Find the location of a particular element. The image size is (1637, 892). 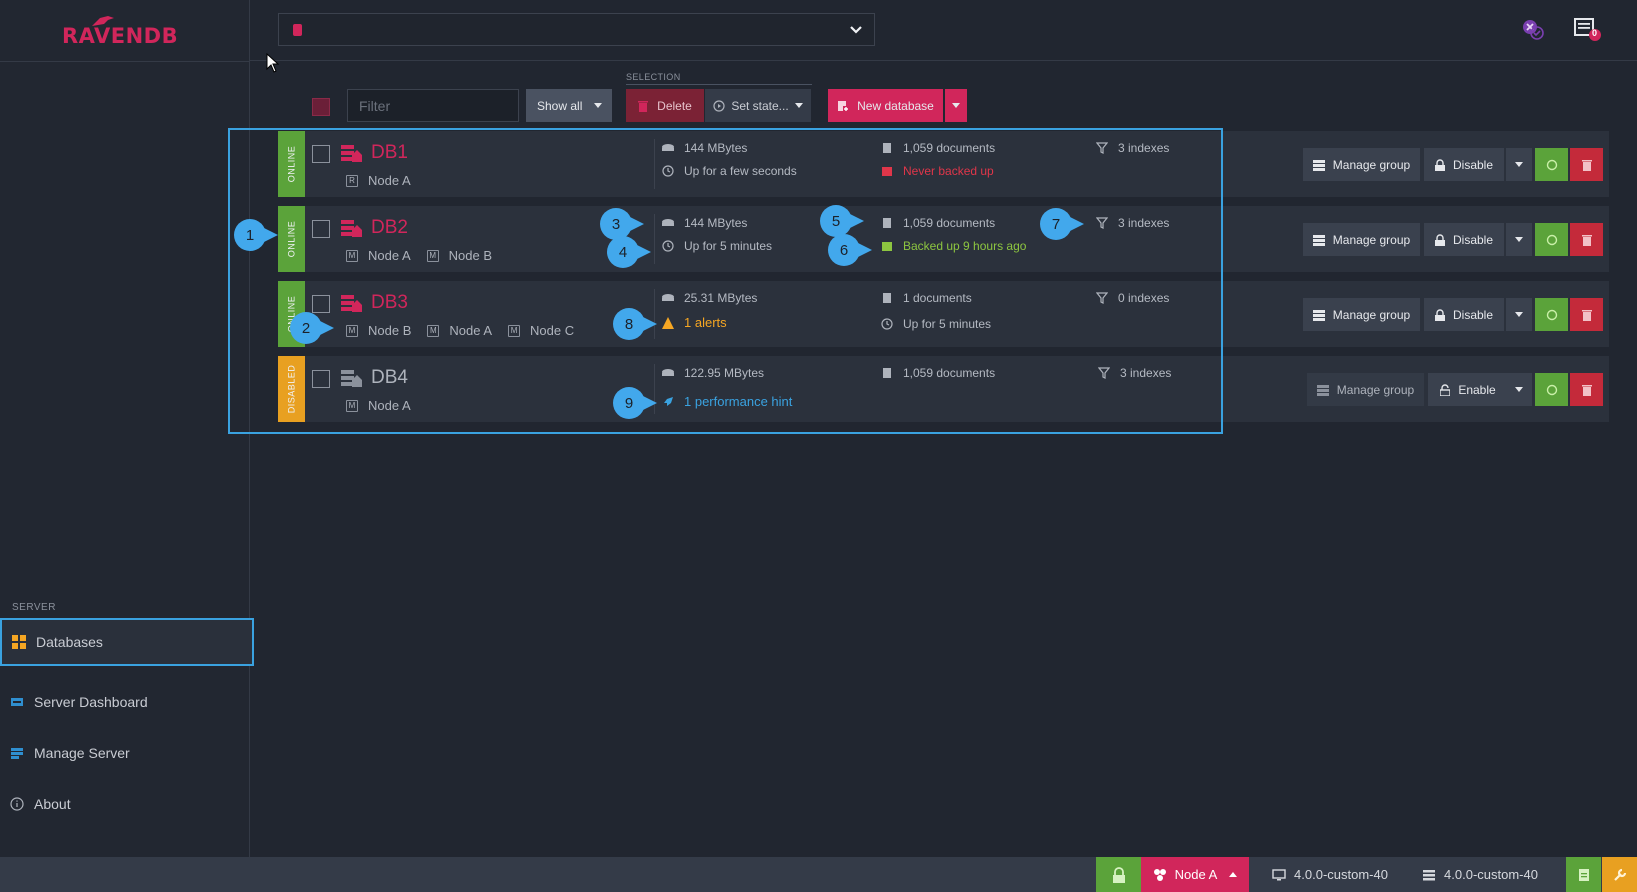

new-database-dropdown is located at coordinates (956, 105).